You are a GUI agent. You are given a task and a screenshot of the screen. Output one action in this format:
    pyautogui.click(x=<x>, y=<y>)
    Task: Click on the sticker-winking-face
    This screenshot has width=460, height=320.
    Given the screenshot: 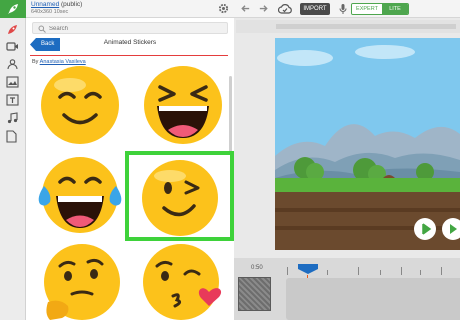 What is the action you would take?
    pyautogui.click(x=180, y=199)
    